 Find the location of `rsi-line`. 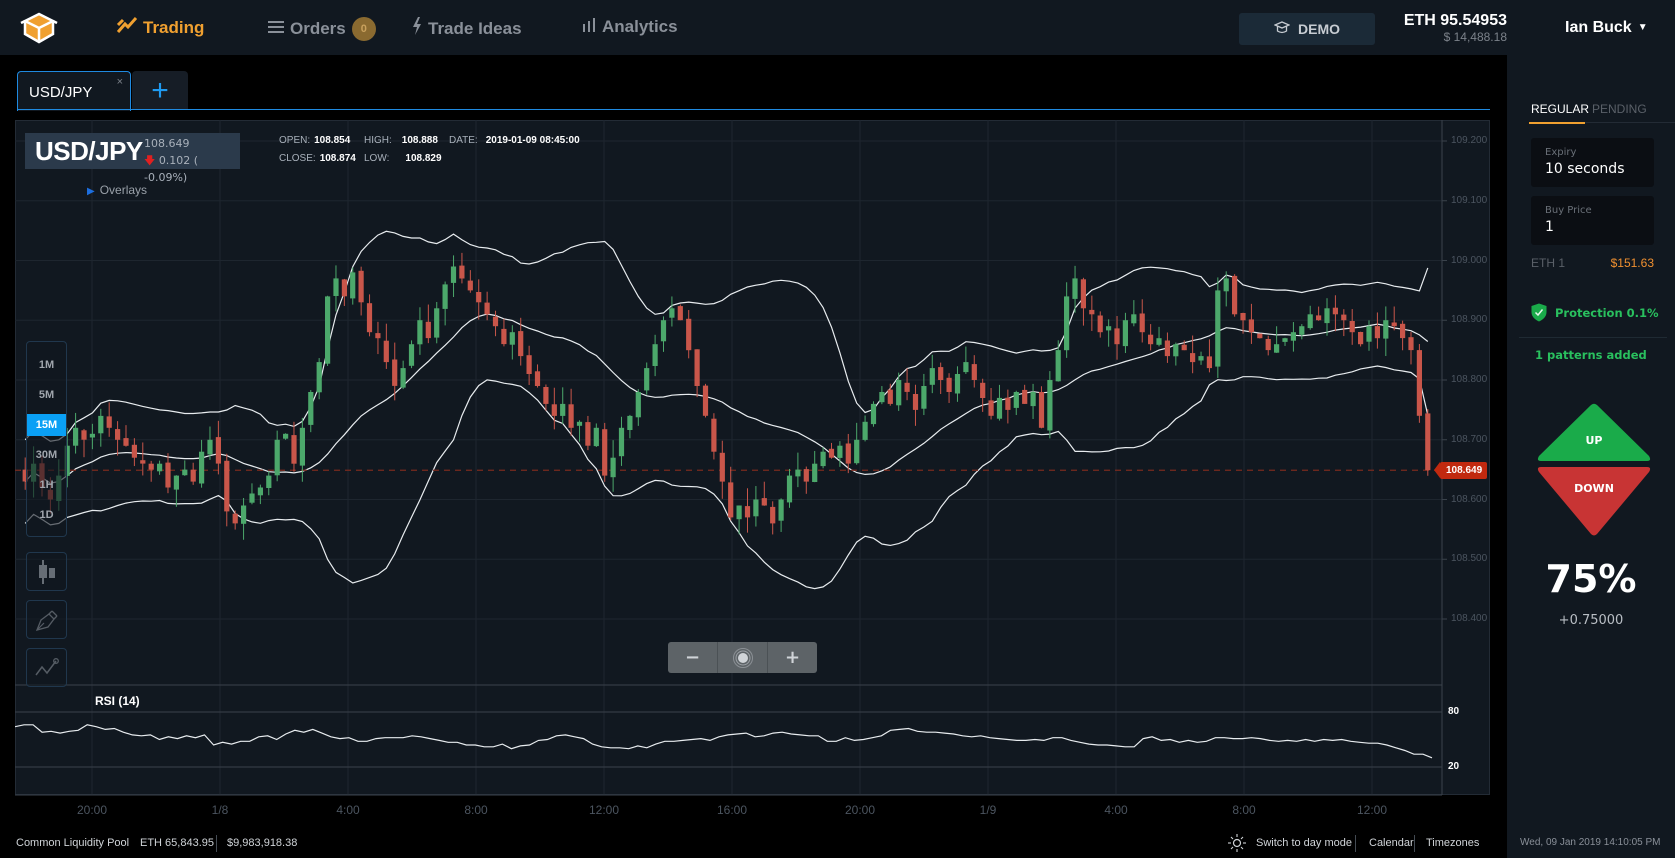

rsi-line is located at coordinates (724, 741).